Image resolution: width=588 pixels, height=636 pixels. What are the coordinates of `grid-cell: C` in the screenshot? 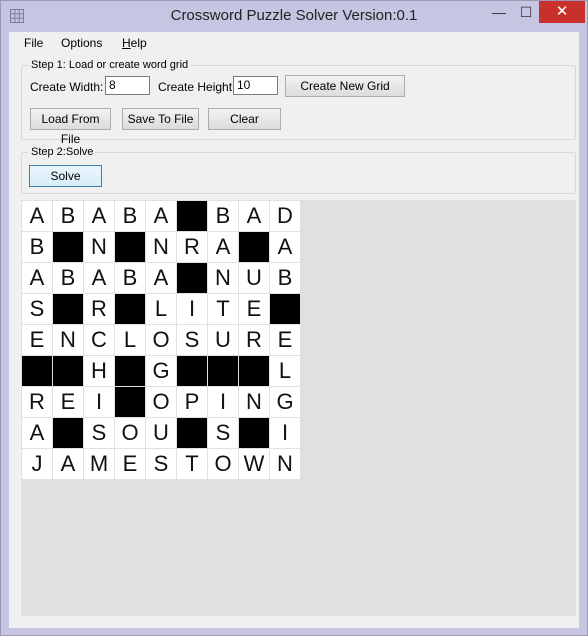 It's located at (99, 340).